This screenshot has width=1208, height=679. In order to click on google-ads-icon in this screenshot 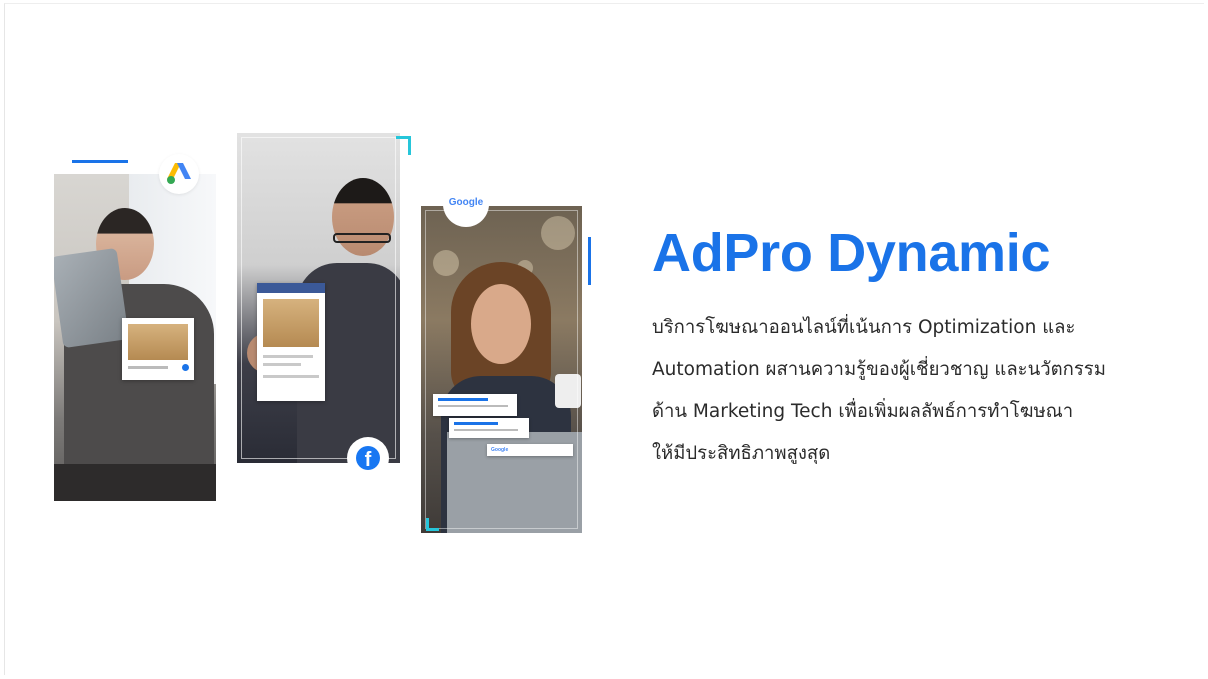, I will do `click(179, 173)`.